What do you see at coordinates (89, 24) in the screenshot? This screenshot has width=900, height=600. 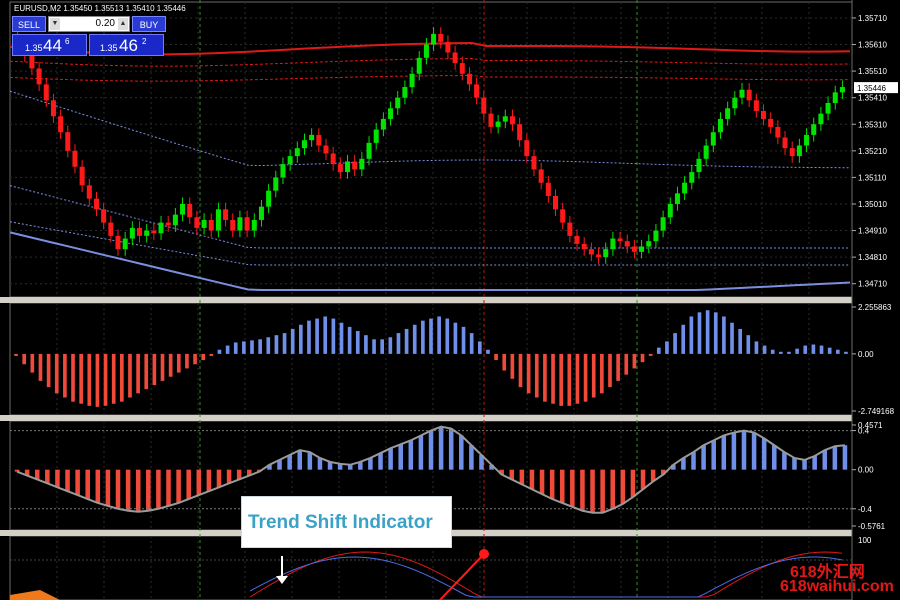 I see `lot-size-field: ▼ 0.20 ▲` at bounding box center [89, 24].